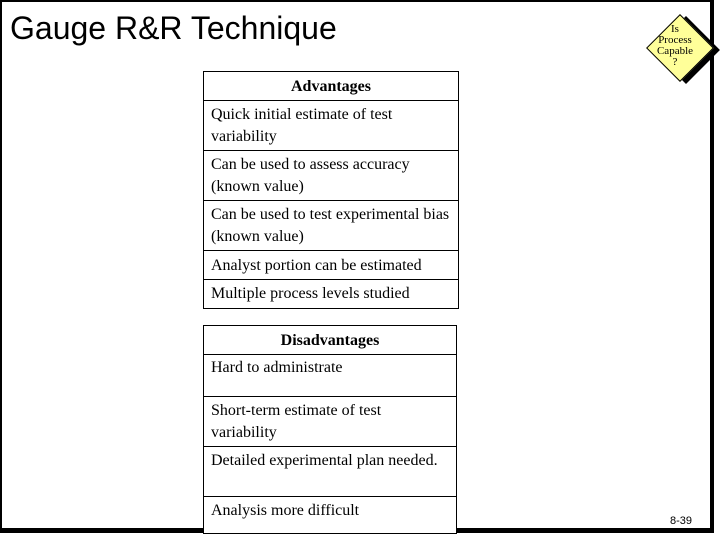 The width and height of the screenshot is (720, 540). What do you see at coordinates (330, 340) in the screenshot?
I see `disadvantages-header: Disadvantages` at bounding box center [330, 340].